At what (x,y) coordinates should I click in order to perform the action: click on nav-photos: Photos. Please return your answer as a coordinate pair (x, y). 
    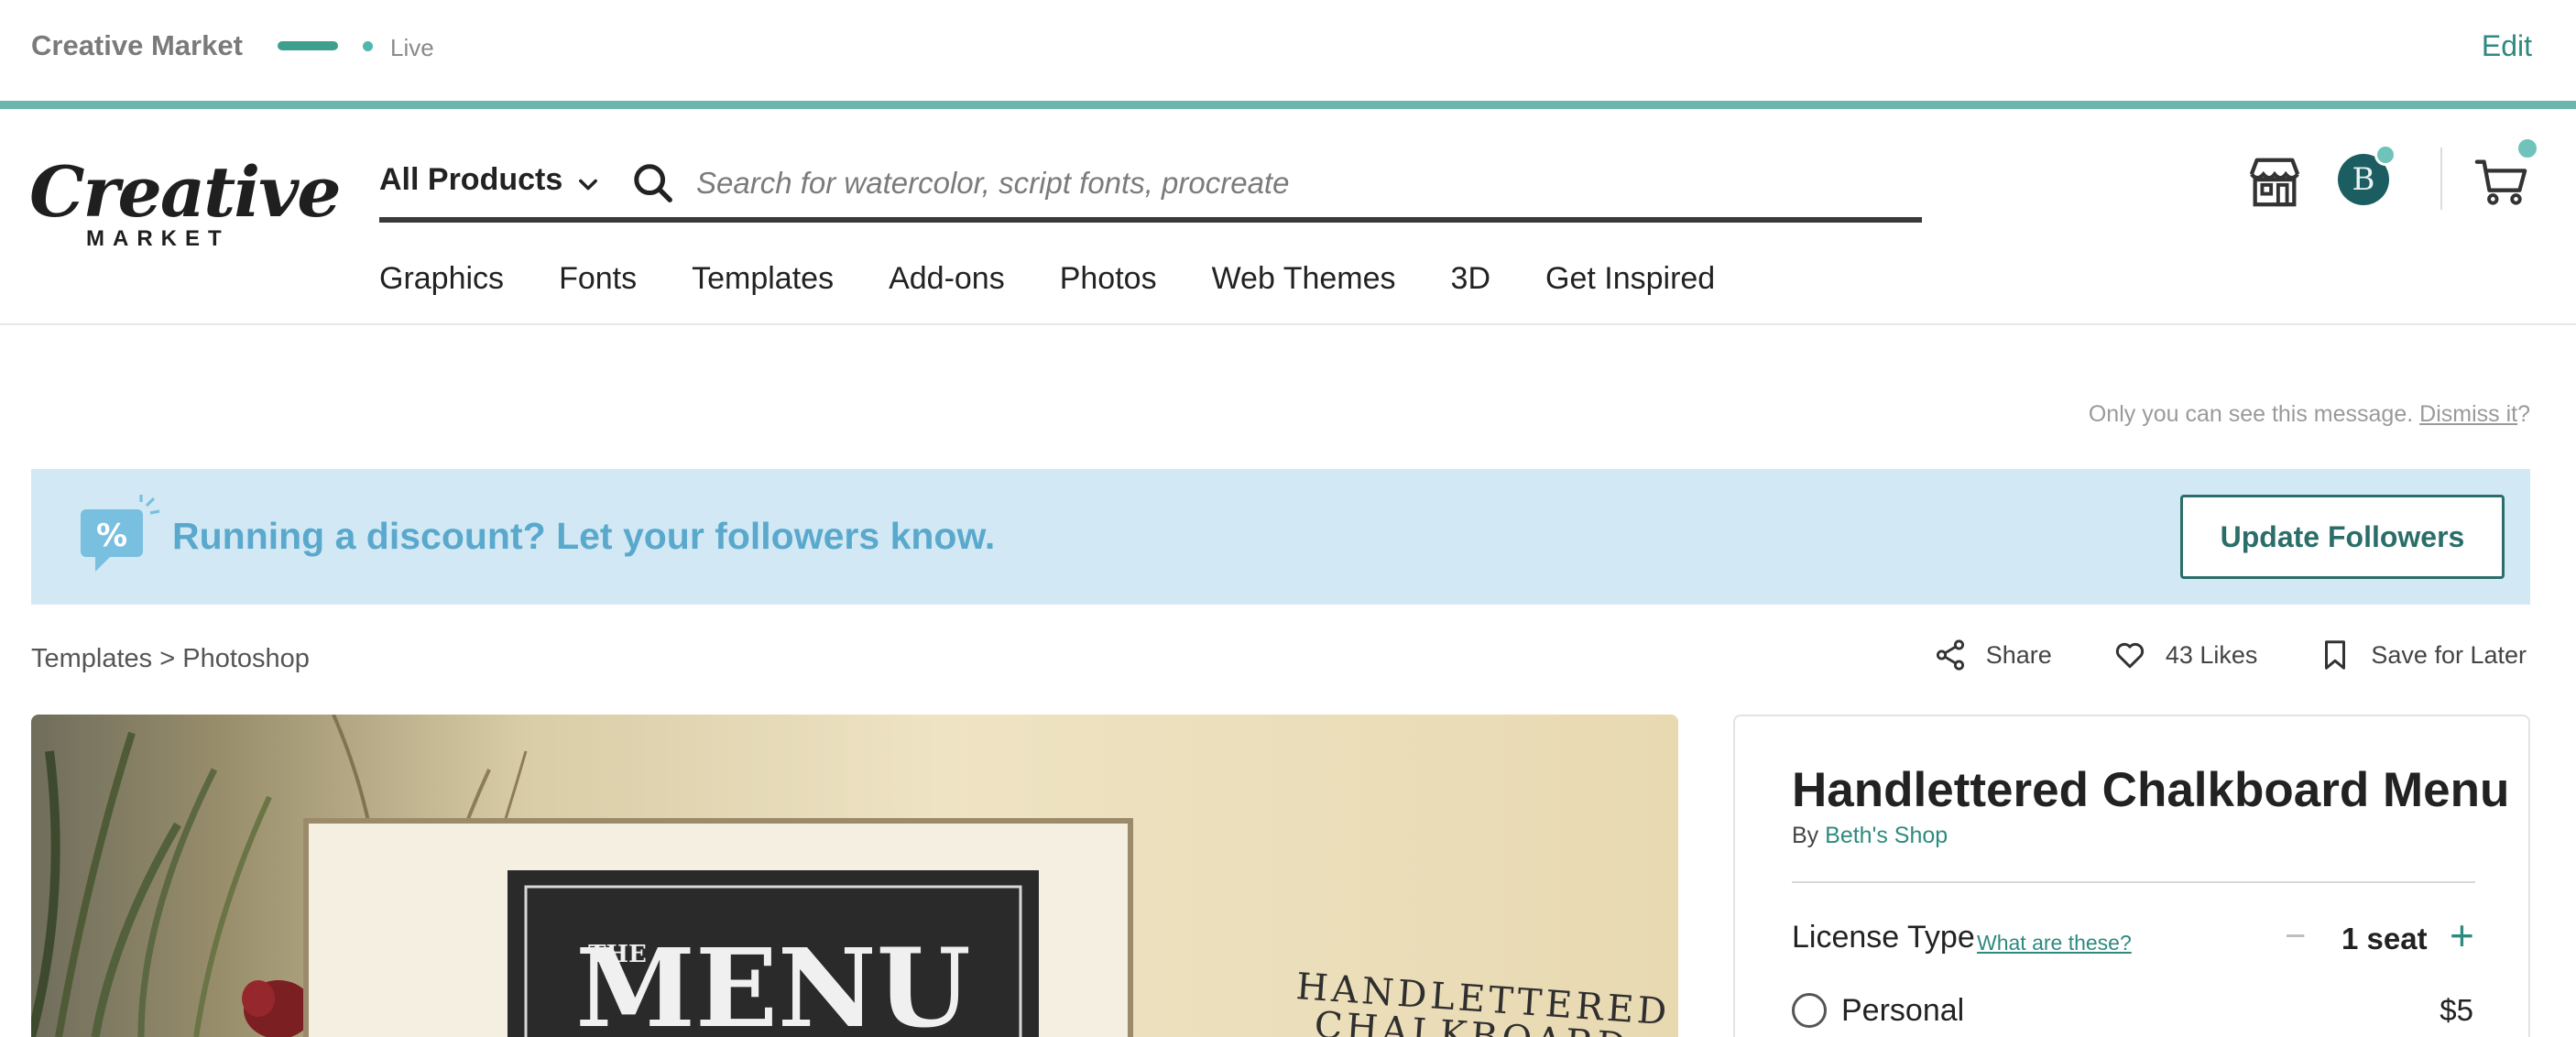
    Looking at the image, I should click on (1109, 279).